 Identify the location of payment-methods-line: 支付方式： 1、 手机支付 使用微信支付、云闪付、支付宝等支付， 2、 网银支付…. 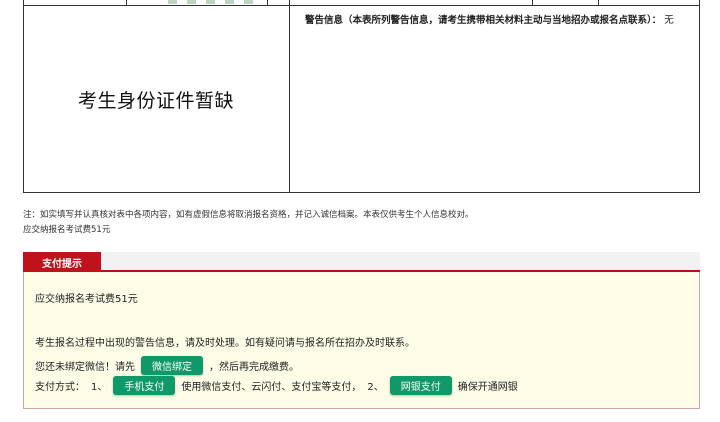
(276, 385).